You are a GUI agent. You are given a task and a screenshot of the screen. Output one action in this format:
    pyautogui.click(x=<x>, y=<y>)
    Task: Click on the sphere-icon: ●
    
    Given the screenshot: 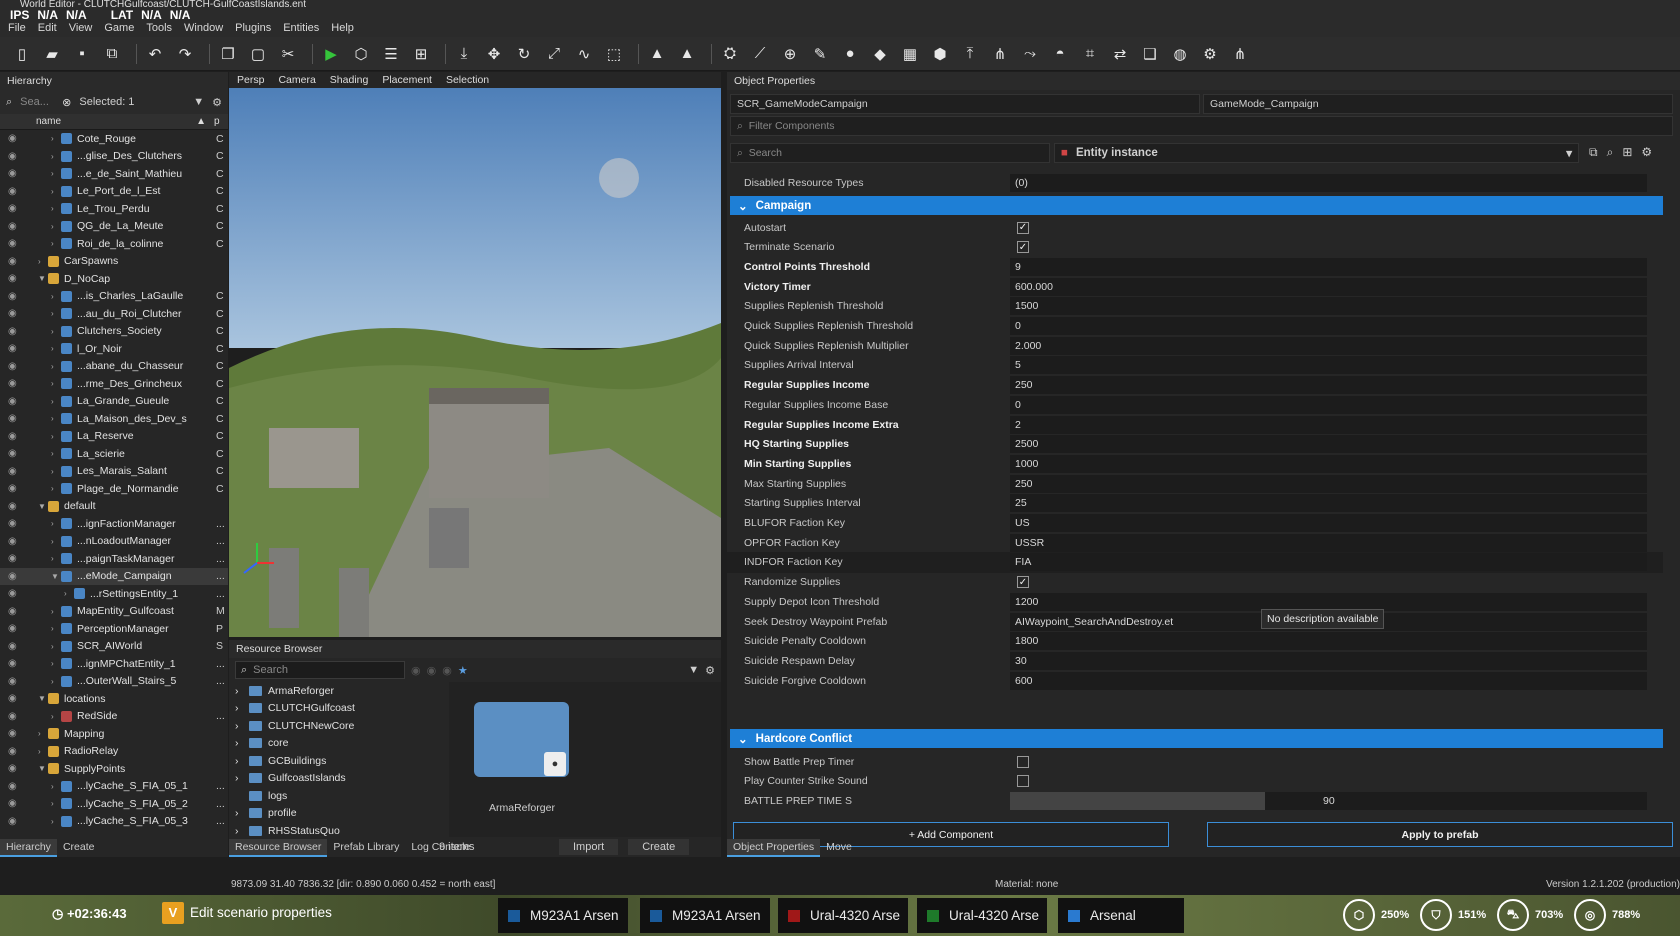 What is the action you would take?
    pyautogui.click(x=850, y=54)
    